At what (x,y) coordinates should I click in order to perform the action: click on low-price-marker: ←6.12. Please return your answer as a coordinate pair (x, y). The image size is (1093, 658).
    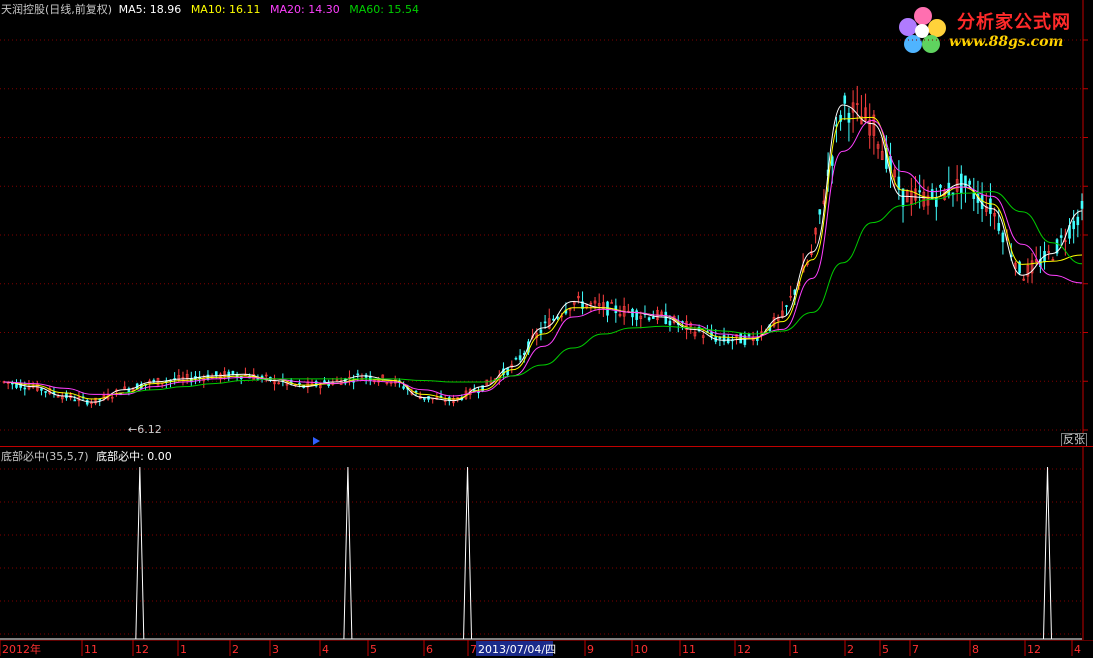
    Looking at the image, I should click on (145, 429).